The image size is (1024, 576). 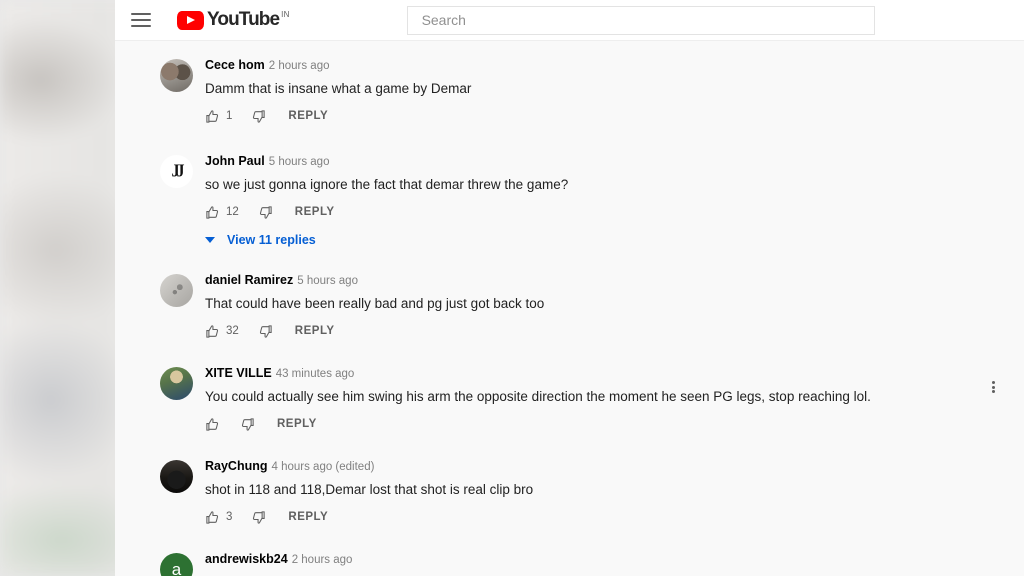 I want to click on comment-header: Cece hom 2 hours ago, so click(x=614, y=65).